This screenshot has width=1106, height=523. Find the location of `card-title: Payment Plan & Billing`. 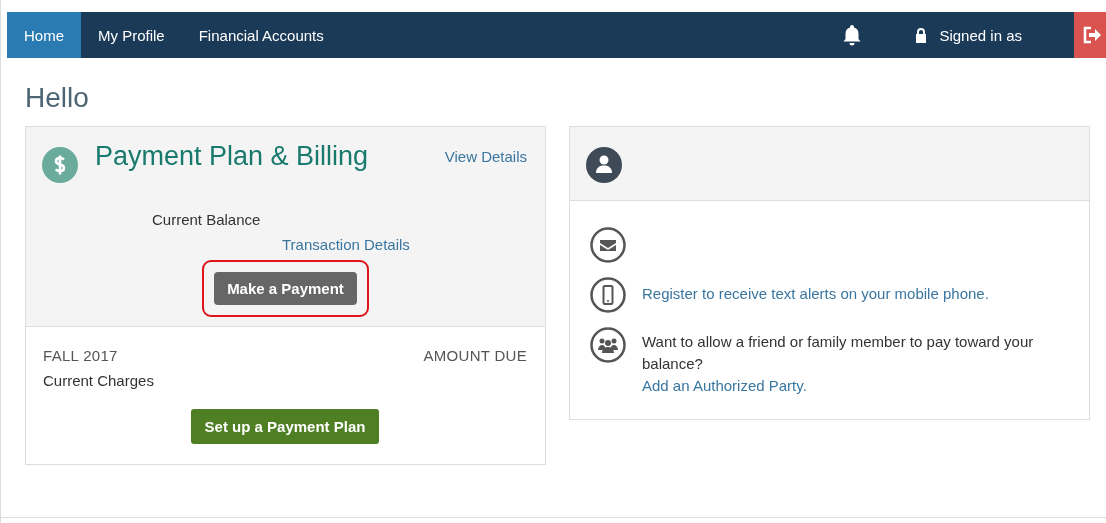

card-title: Payment Plan & Billing is located at coordinates (232, 156).